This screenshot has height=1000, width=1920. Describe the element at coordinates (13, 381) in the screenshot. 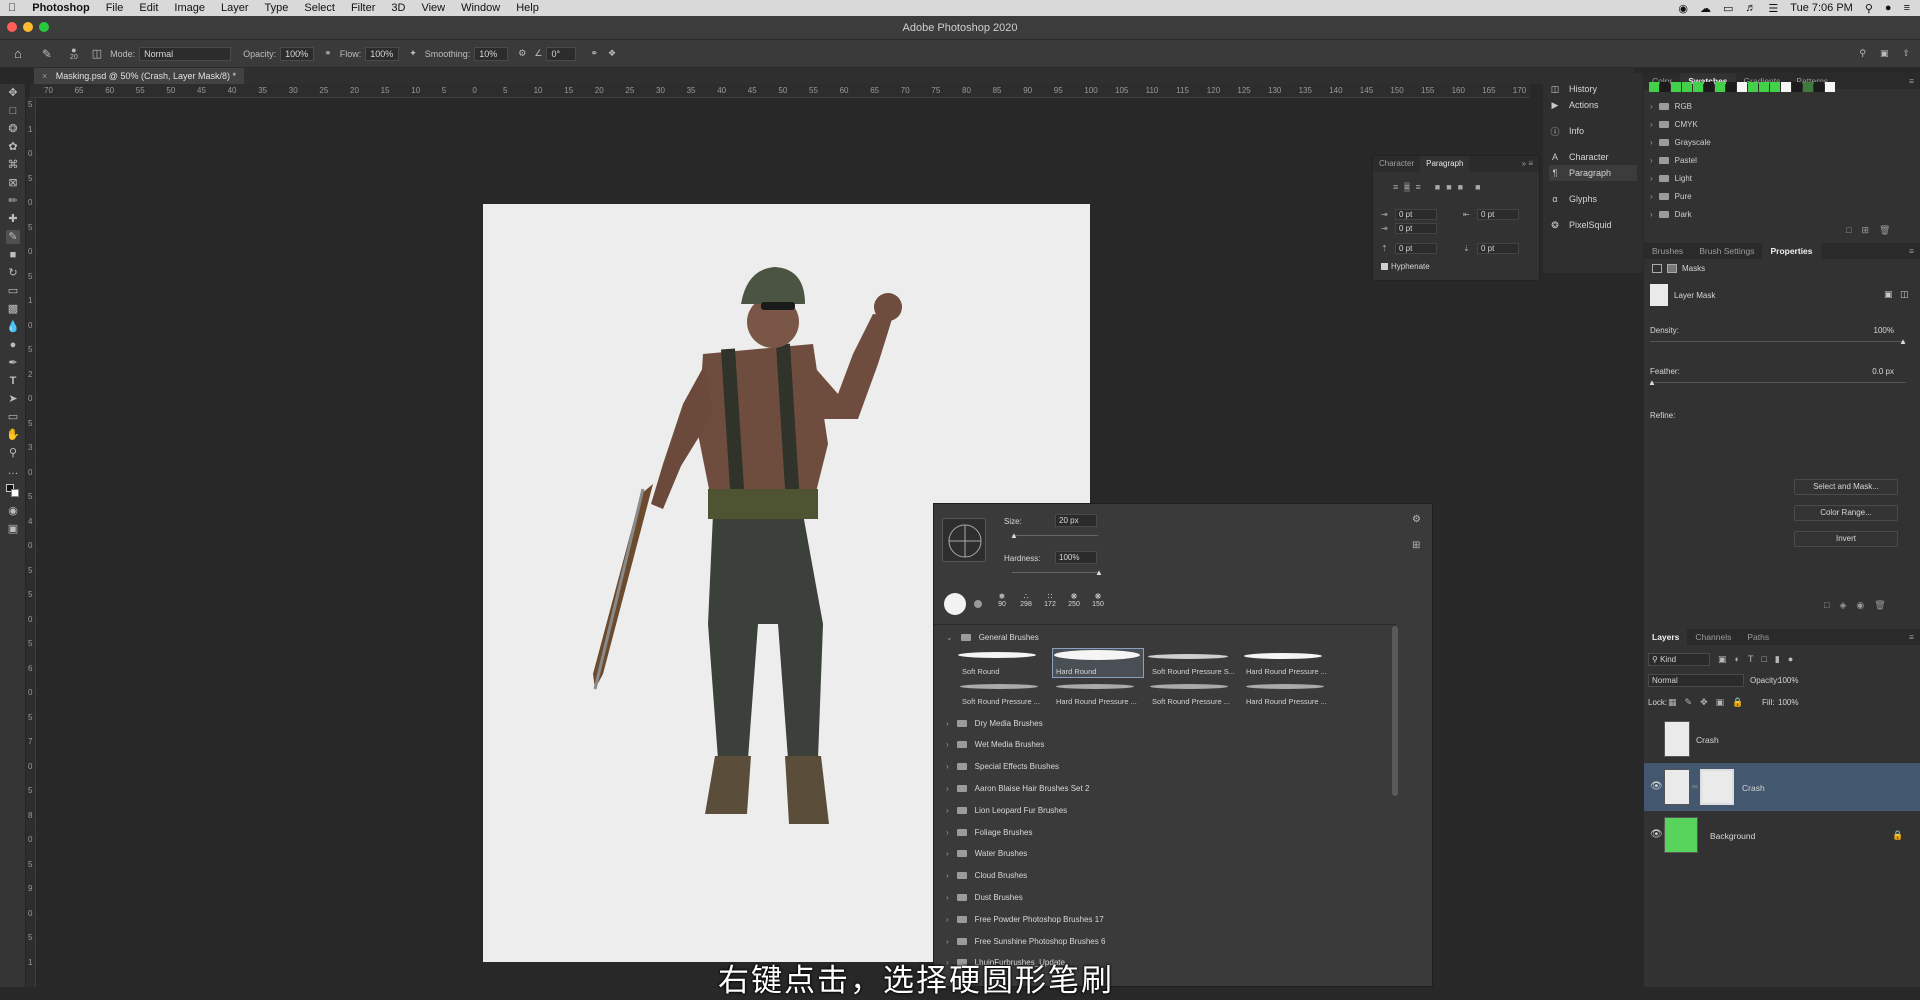

I see `type-tool-icon: T` at that location.